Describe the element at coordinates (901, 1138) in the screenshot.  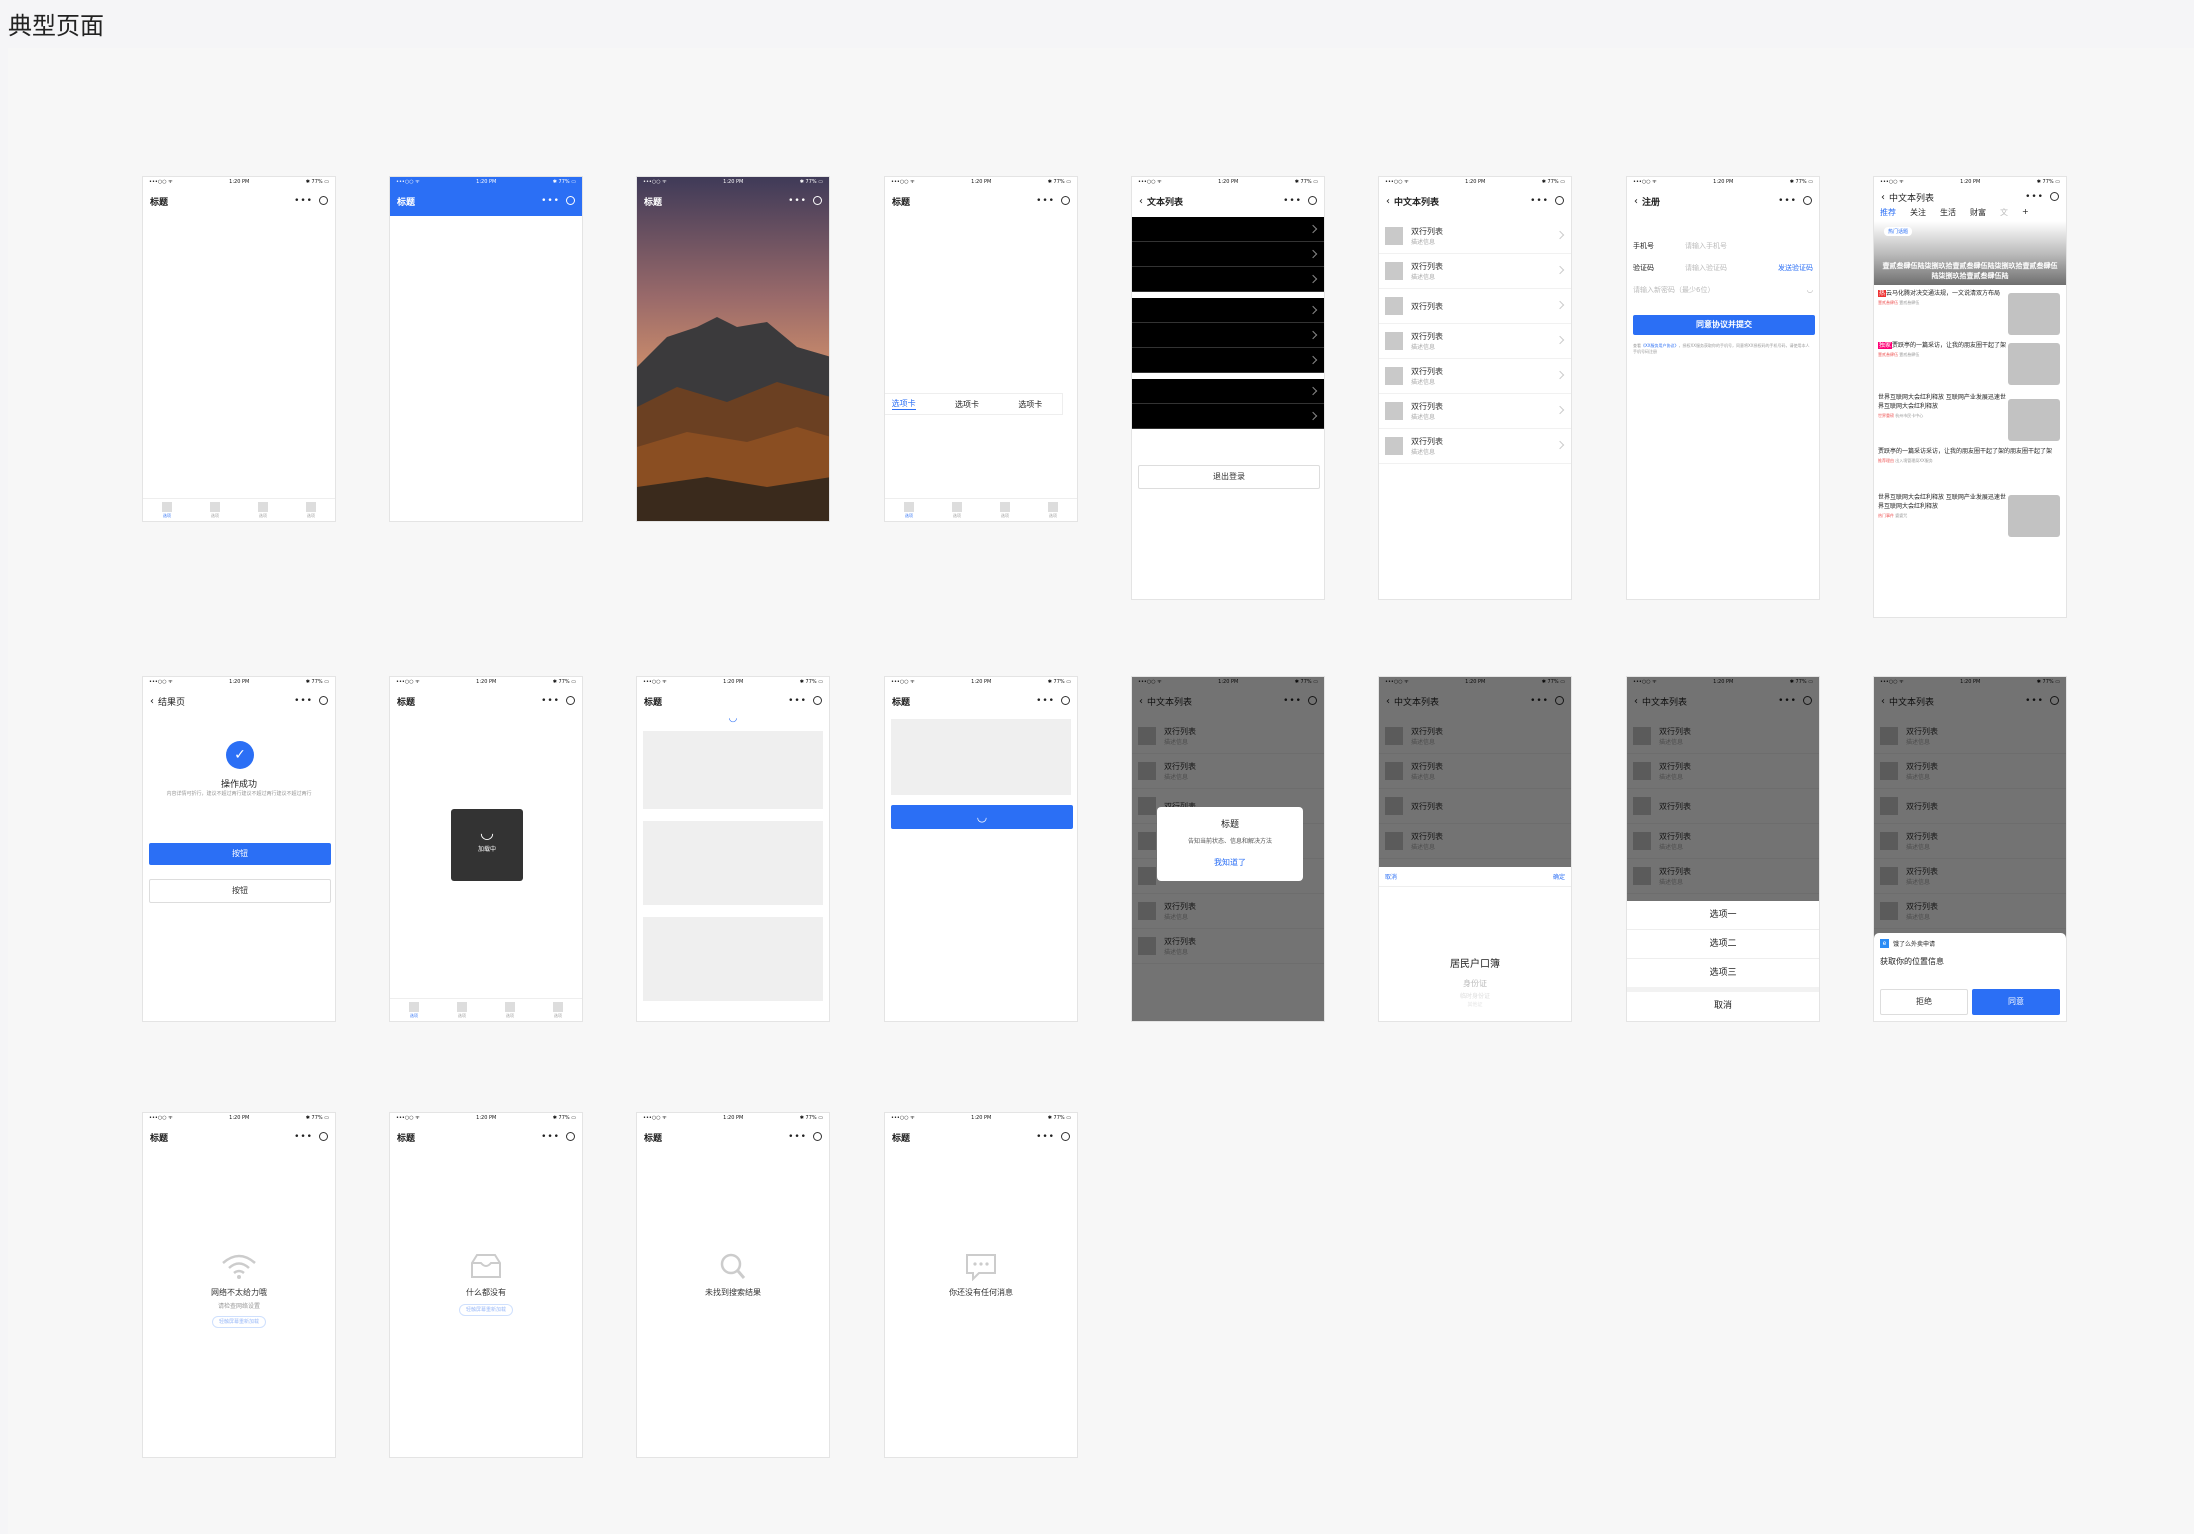
I see `nav-title: 标题` at that location.